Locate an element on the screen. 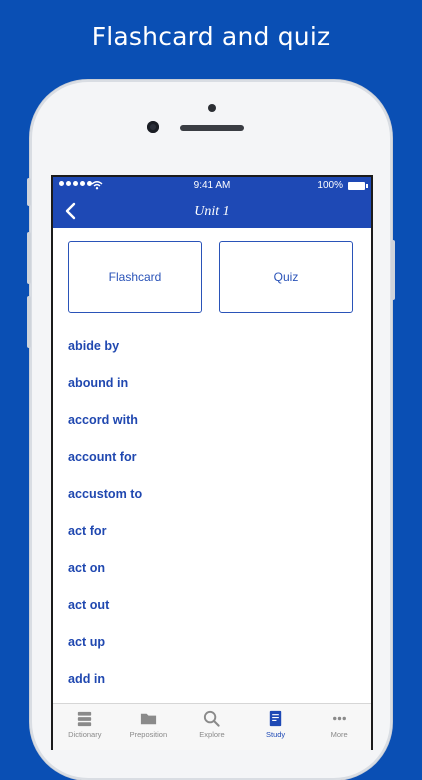 The height and width of the screenshot is (780, 422). nav-title: Unit 1 is located at coordinates (212, 211).